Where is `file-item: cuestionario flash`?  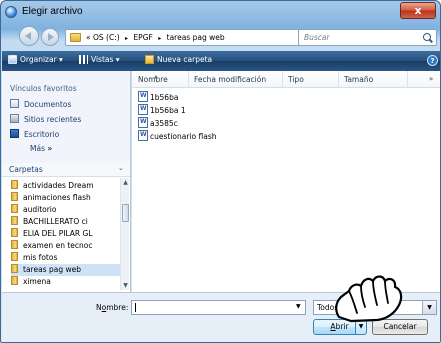
file-item: cuestionario flash is located at coordinates (177, 135).